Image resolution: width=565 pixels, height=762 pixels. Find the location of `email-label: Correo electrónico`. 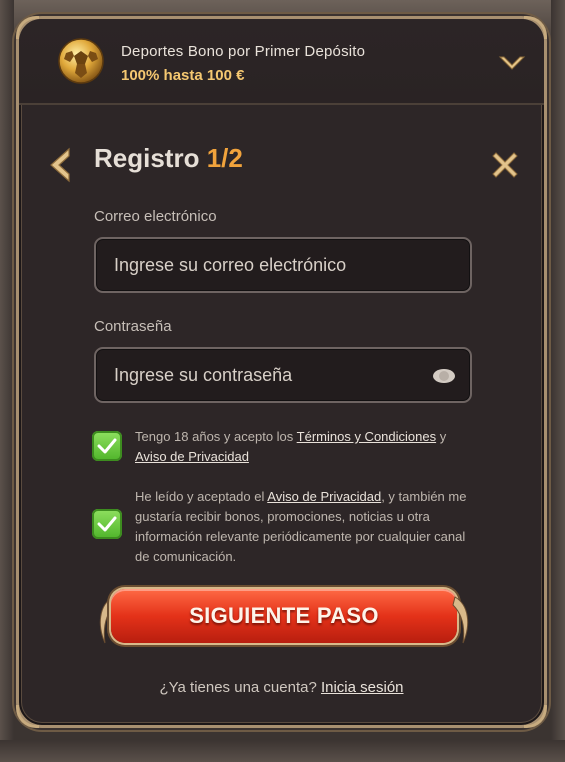

email-label: Correo electrónico is located at coordinates (155, 216).